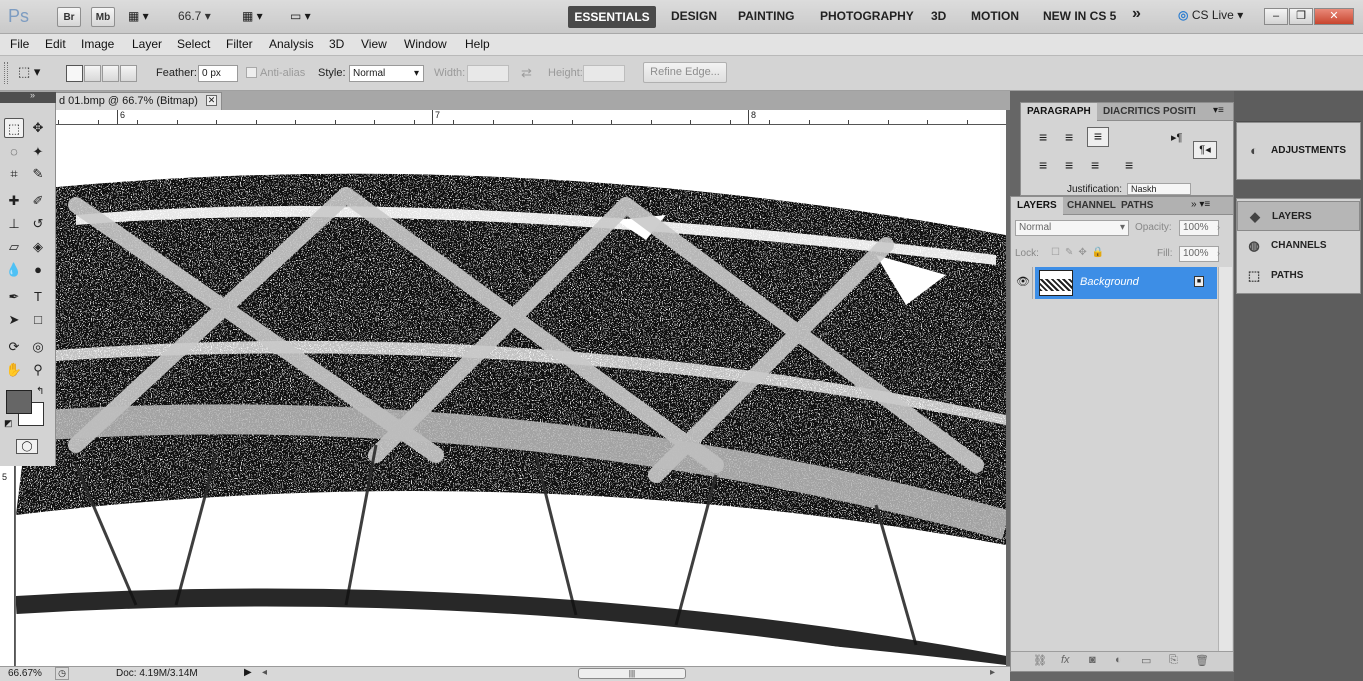 Image resolution: width=1363 pixels, height=681 pixels. What do you see at coordinates (1298, 151) in the screenshot?
I see `adjustments-dock-item: ◐ ADJUSTMENTS` at bounding box center [1298, 151].